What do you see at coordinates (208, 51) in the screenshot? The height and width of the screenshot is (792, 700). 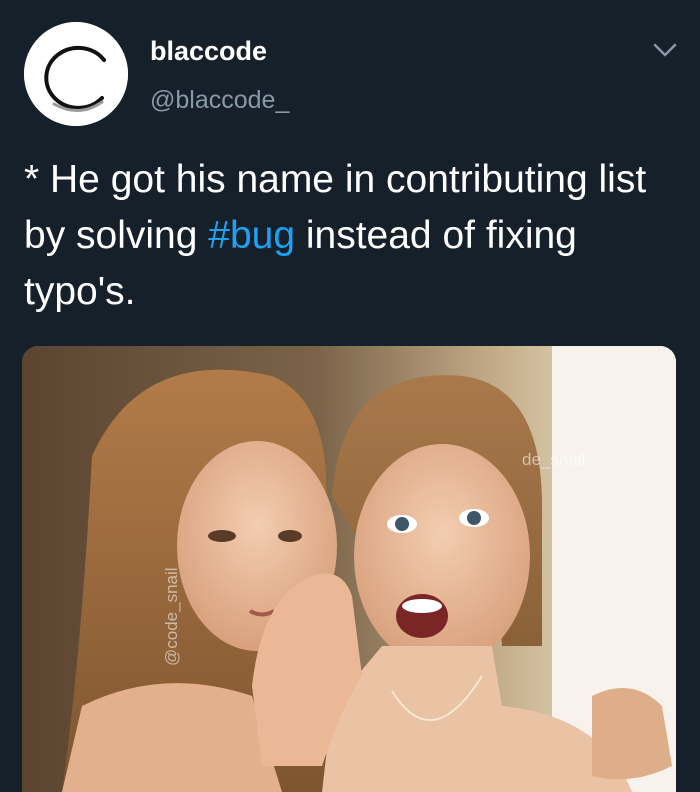 I see `display-name: blaccode` at bounding box center [208, 51].